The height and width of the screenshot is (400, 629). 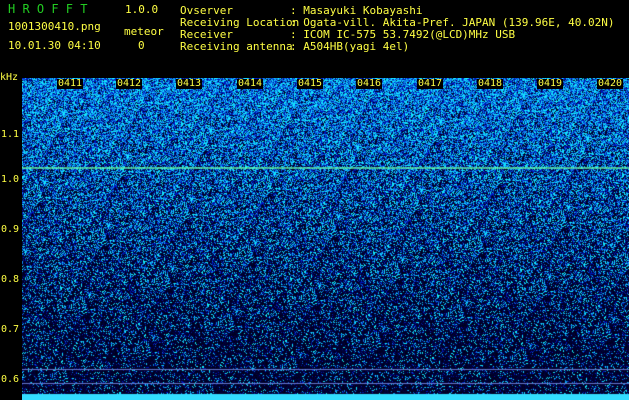 What do you see at coordinates (9, 134) in the screenshot?
I see `tick-label: 1.1` at bounding box center [9, 134].